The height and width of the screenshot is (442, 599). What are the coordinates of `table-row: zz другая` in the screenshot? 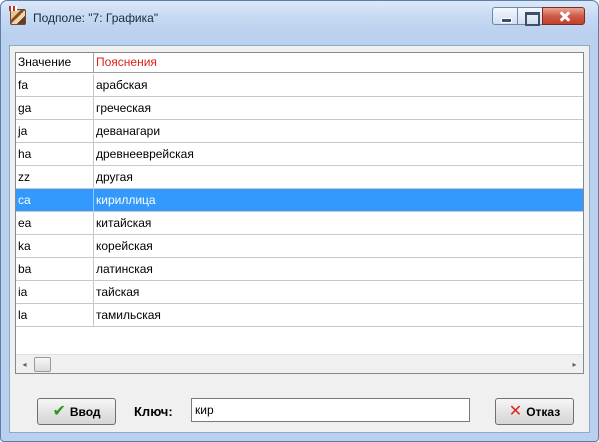 It's located at (299, 177).